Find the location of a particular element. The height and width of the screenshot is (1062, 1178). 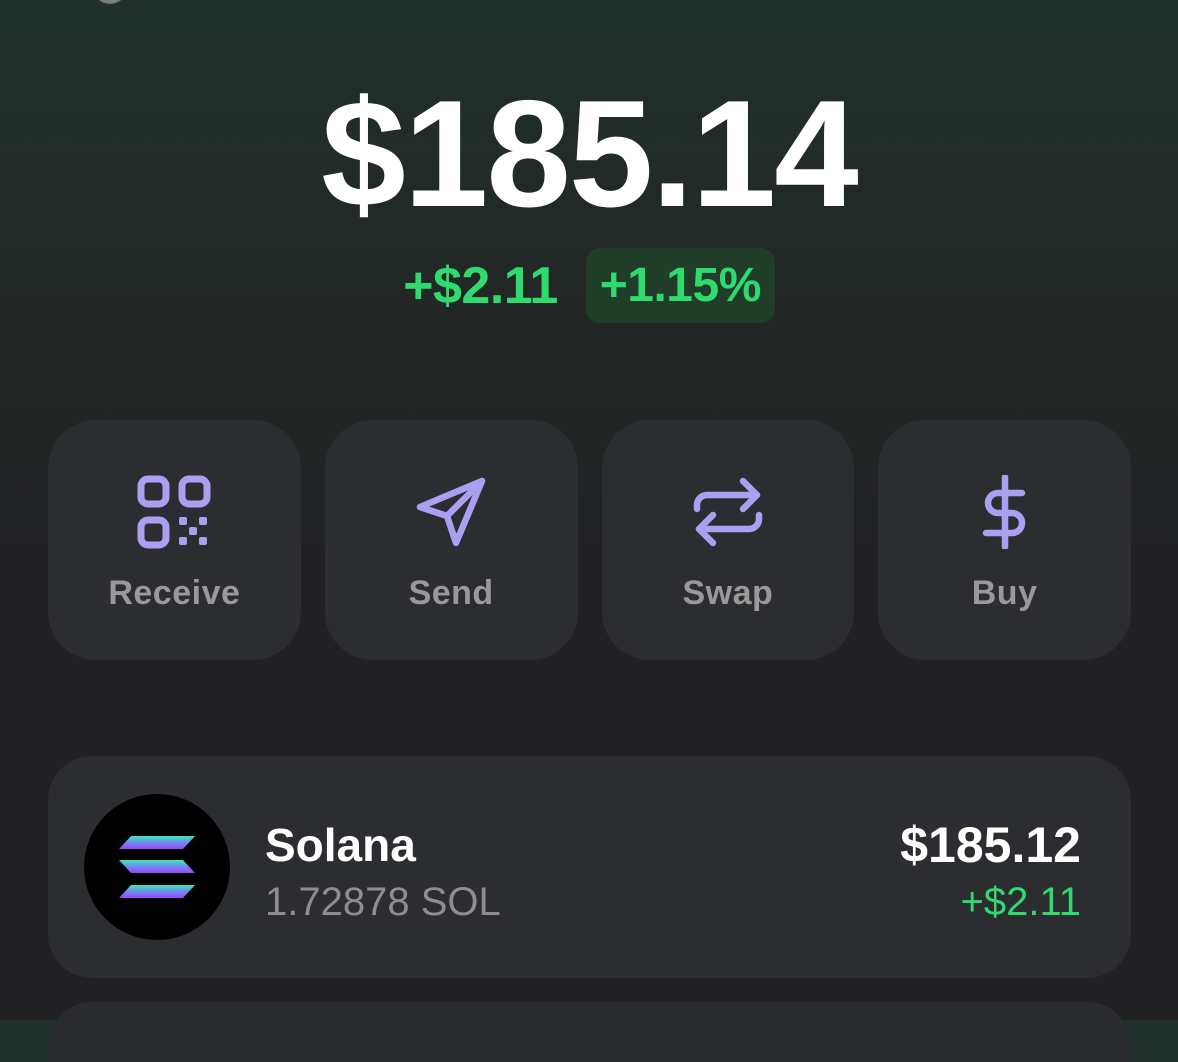

token-change: +$2.11 is located at coordinates (1021, 902).